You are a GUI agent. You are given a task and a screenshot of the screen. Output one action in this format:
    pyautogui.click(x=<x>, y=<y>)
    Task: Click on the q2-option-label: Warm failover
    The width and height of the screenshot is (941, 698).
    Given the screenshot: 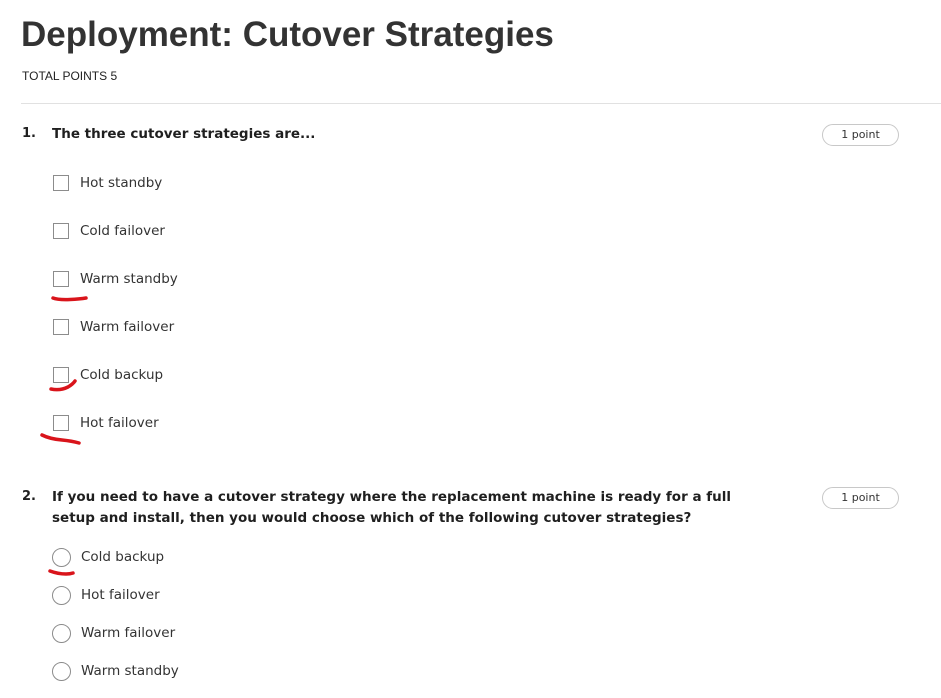 What is the action you would take?
    pyautogui.click(x=128, y=633)
    